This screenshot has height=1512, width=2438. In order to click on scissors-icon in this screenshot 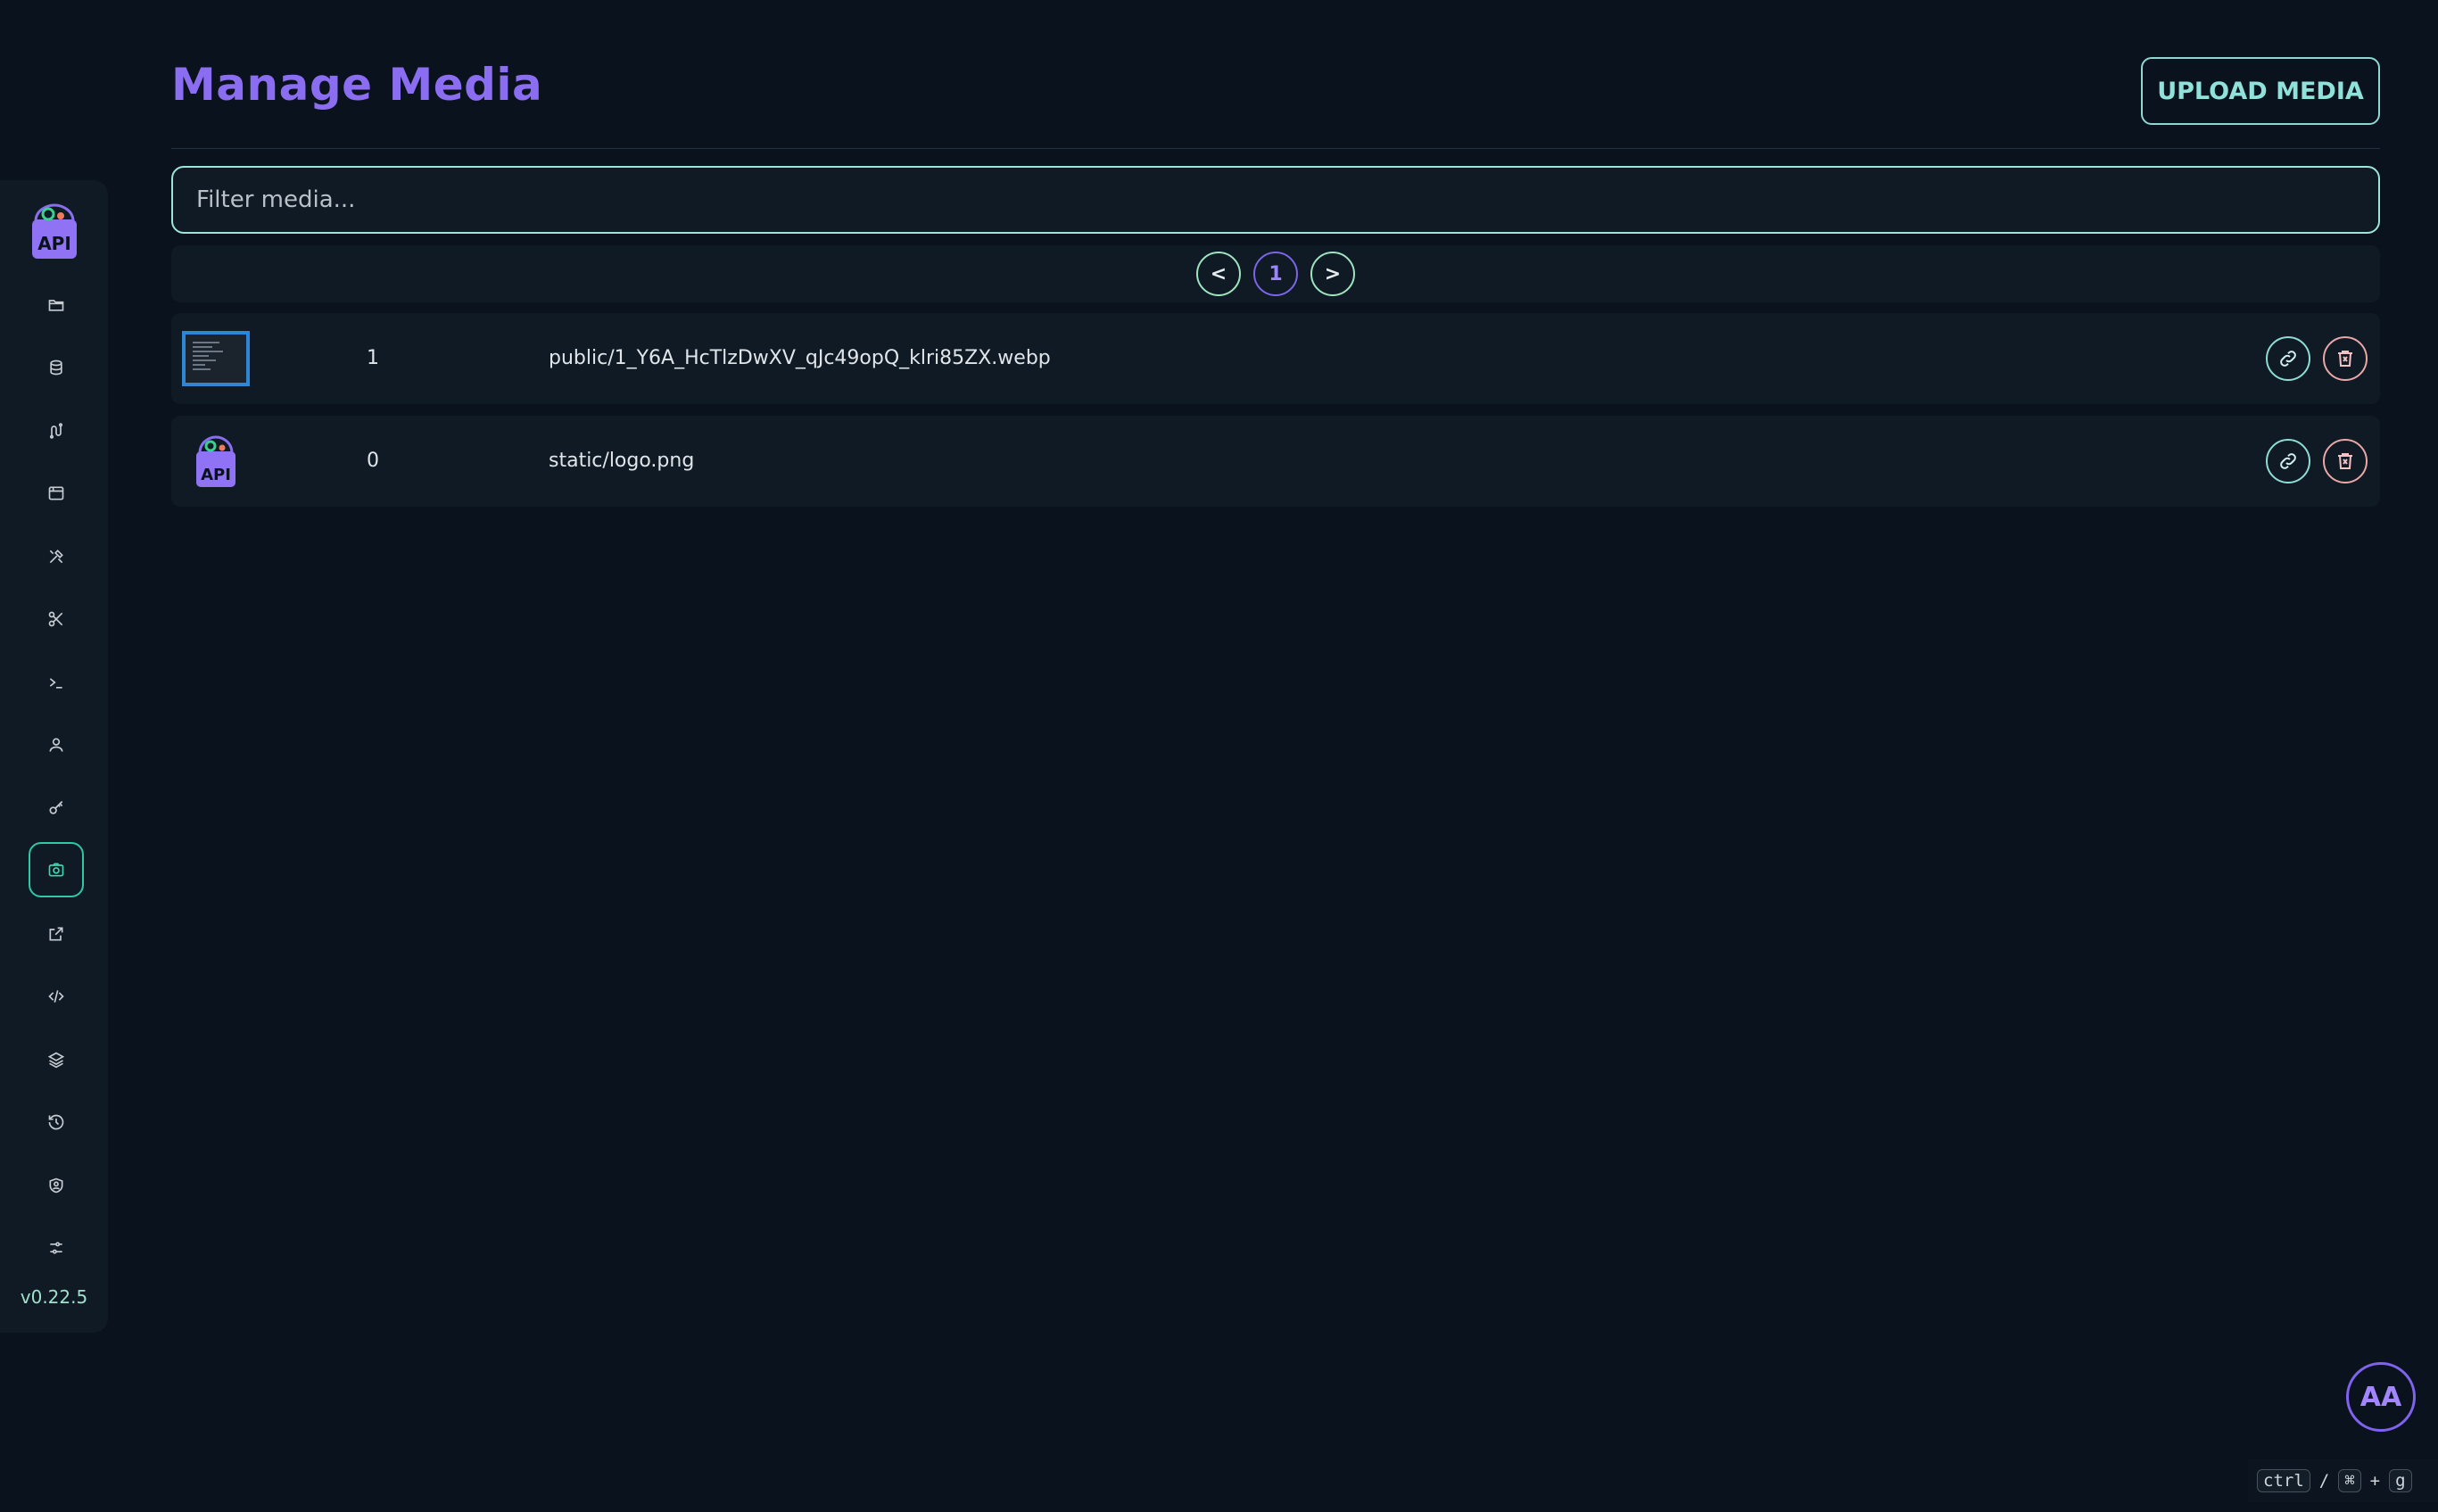, I will do `click(55, 619)`.